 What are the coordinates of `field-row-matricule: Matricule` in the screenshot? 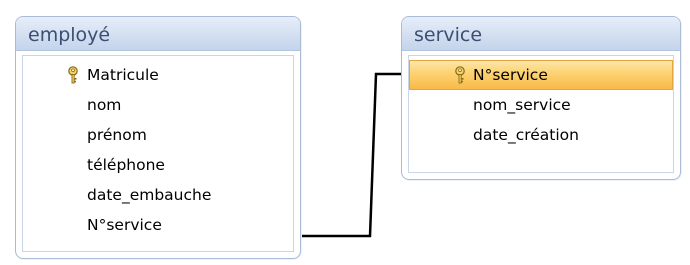 It's located at (158, 75).